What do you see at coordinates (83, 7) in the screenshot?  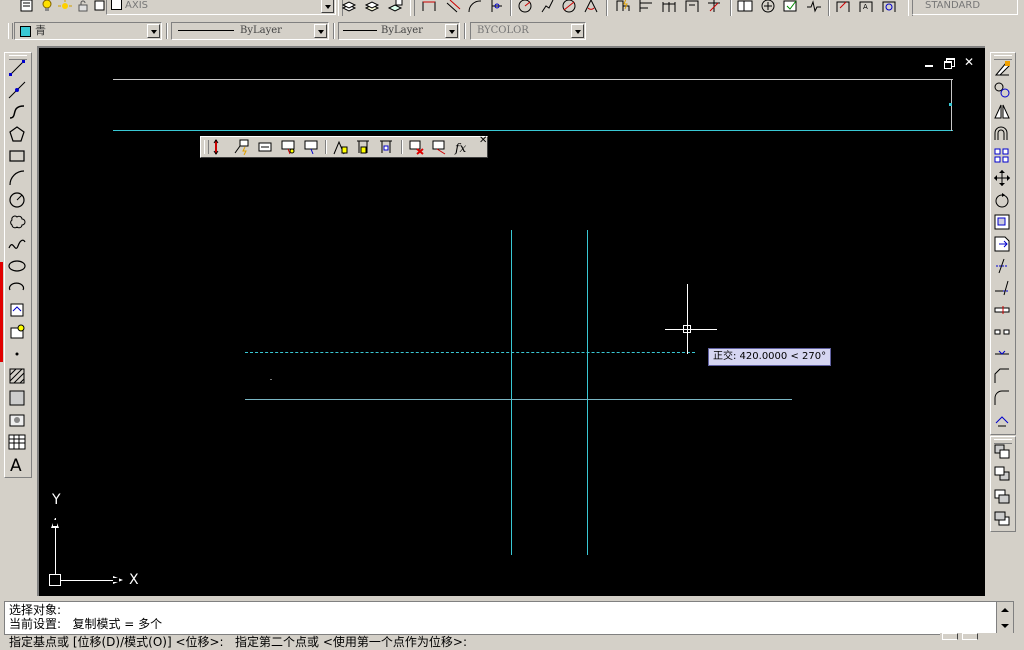 I see `layer-lock-icon` at bounding box center [83, 7].